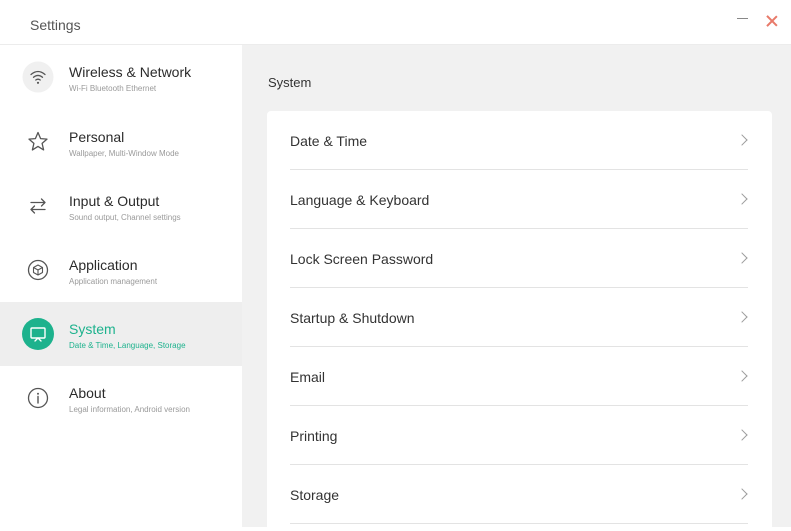 The width and height of the screenshot is (791, 531). I want to click on star-icon, so click(38, 142).